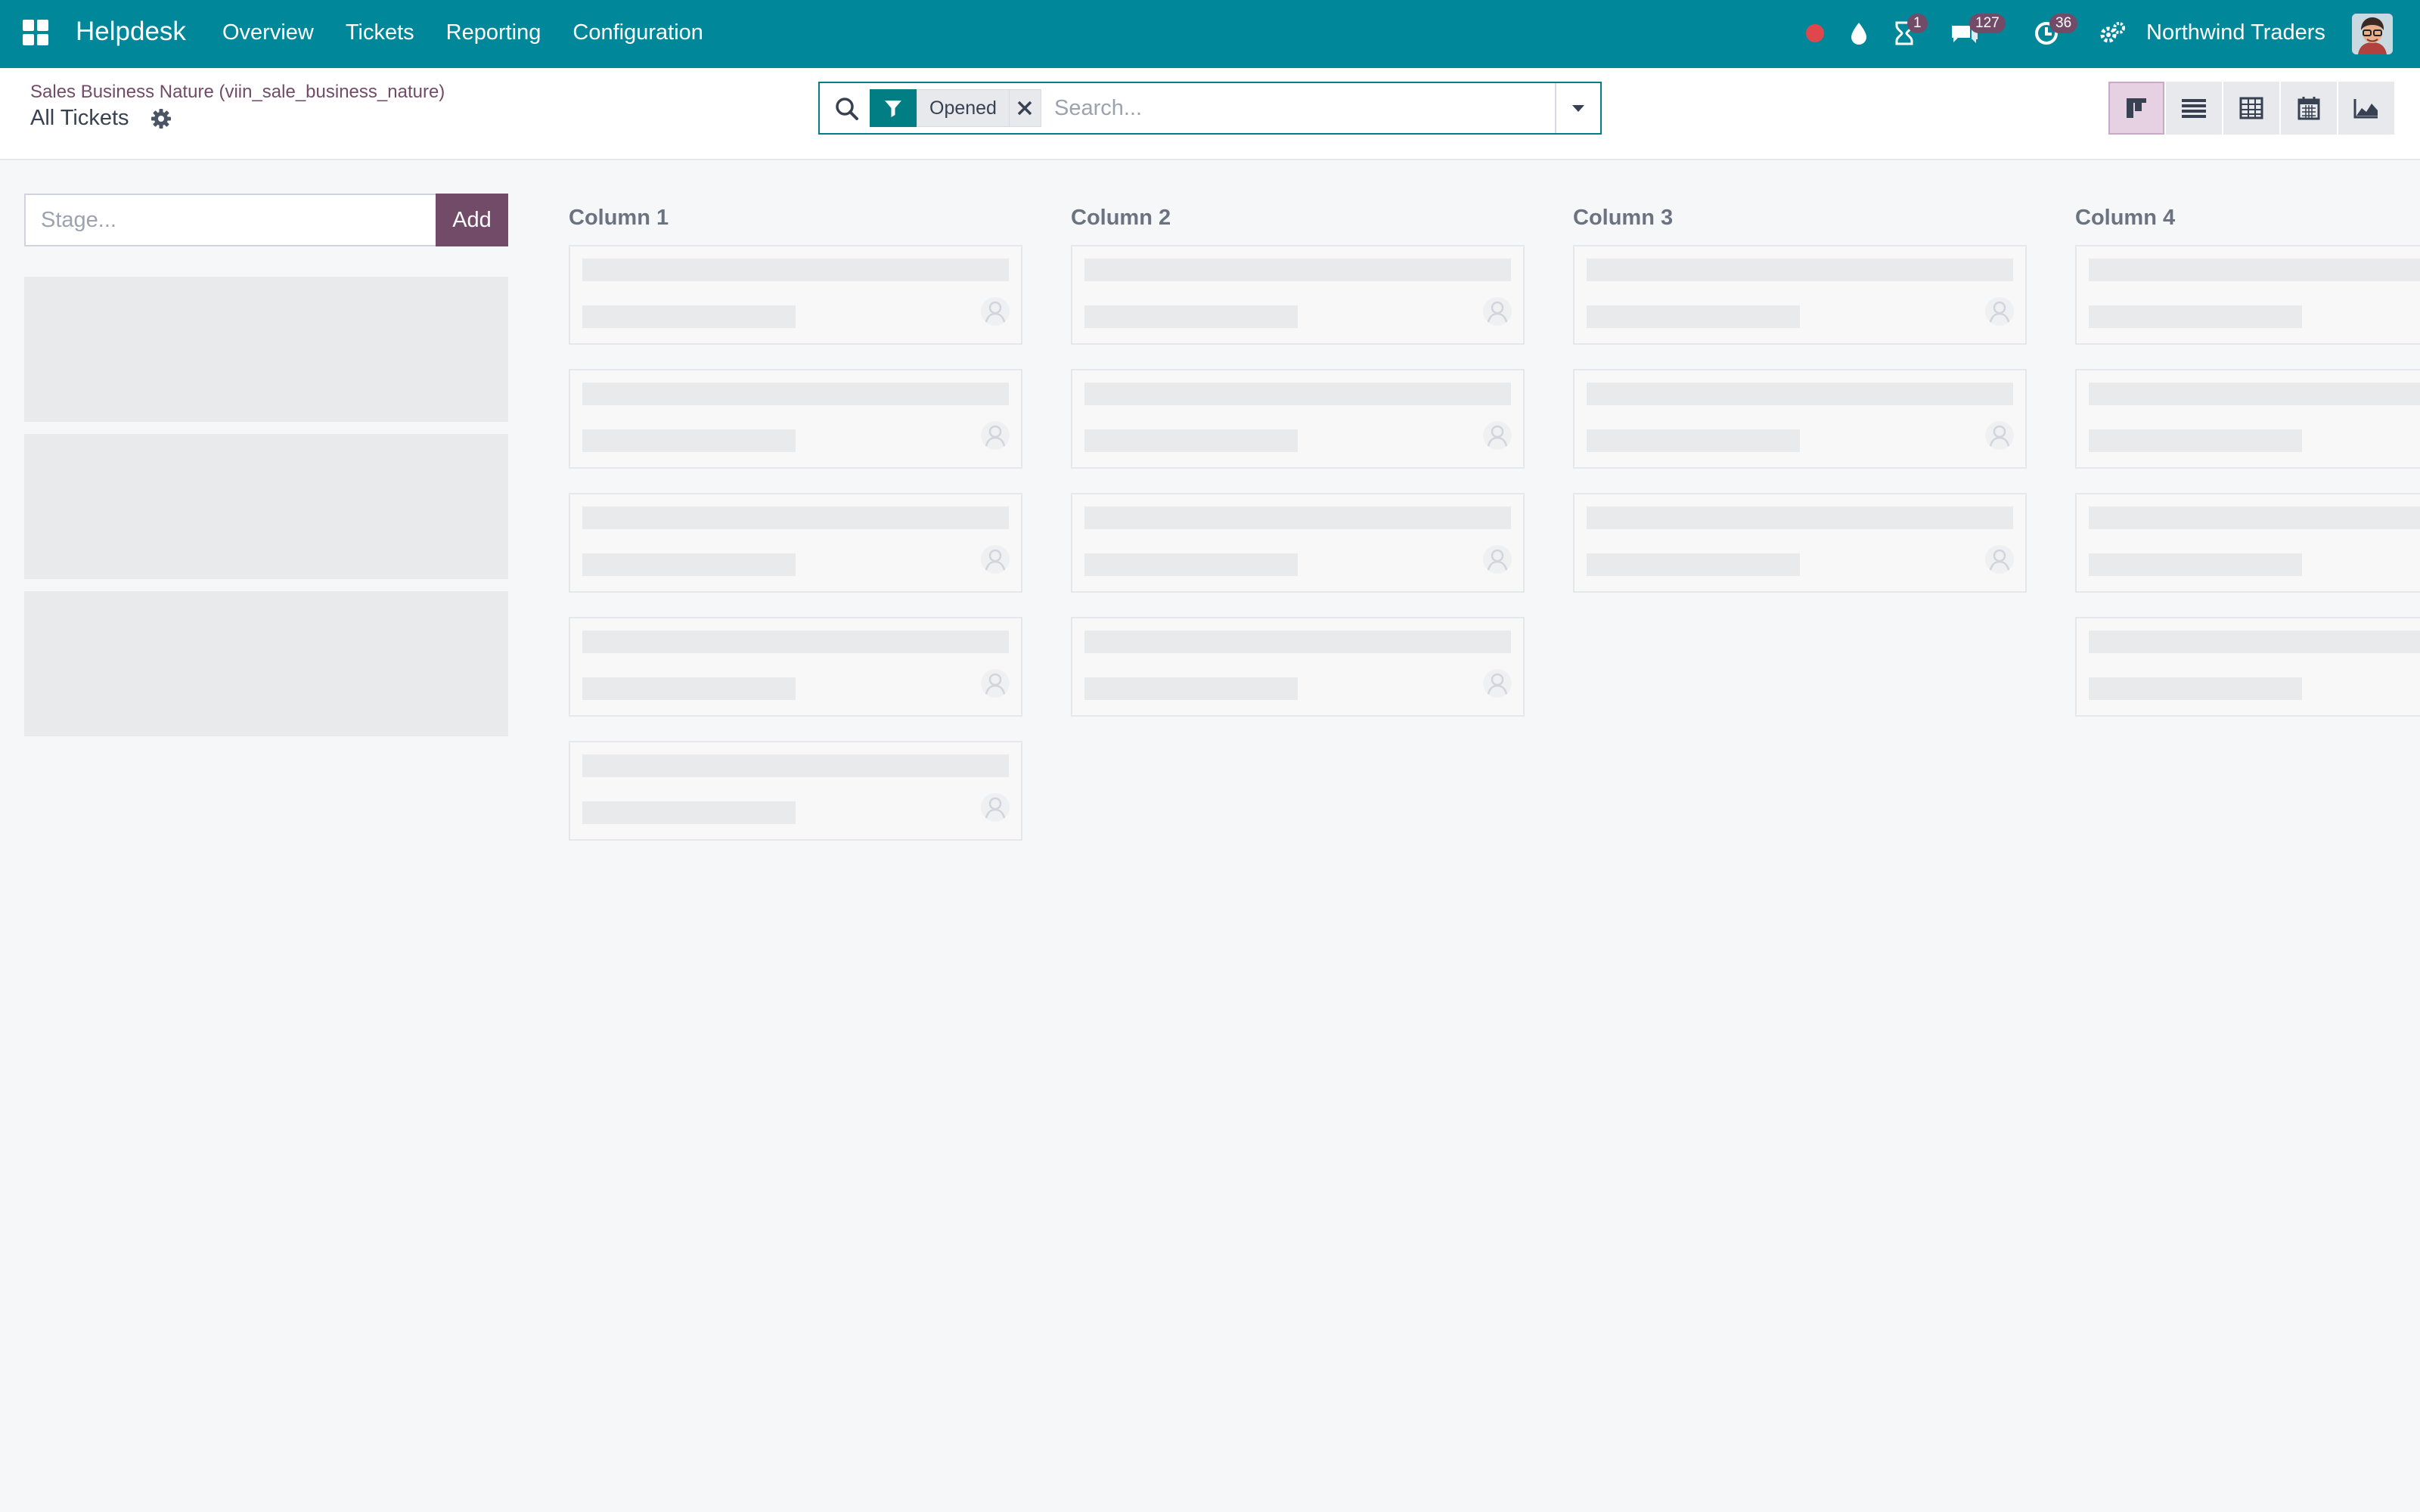  I want to click on list-view-button, so click(2194, 109).